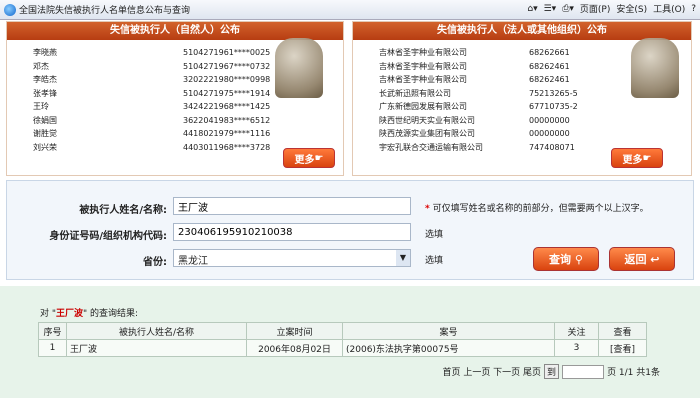  Describe the element at coordinates (478, 53) in the screenshot. I see `list-item: 吉林省圣宇种业有限公司 68262661` at that location.